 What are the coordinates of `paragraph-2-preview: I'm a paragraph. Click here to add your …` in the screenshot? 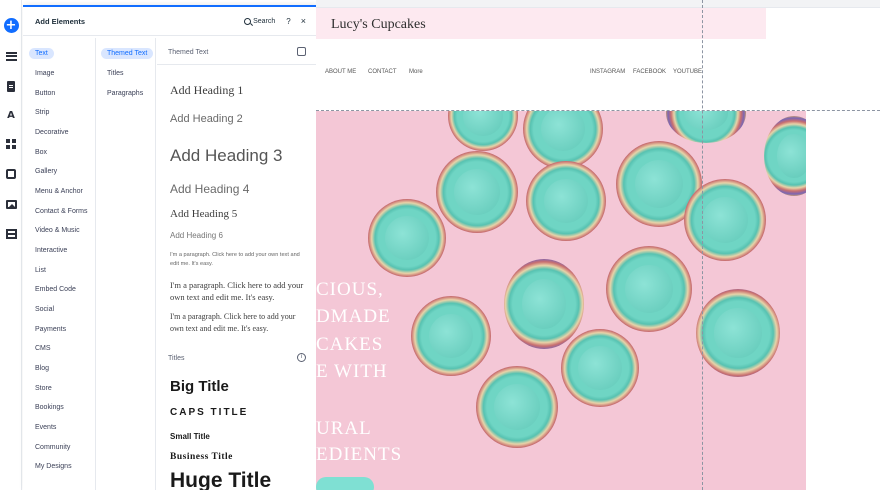 It's located at (240, 291).